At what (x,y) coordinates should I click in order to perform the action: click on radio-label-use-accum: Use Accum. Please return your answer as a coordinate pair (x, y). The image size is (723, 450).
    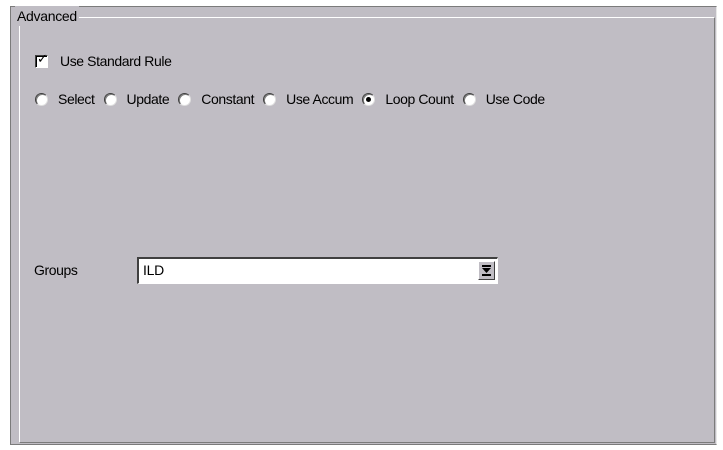
    Looking at the image, I should click on (320, 99).